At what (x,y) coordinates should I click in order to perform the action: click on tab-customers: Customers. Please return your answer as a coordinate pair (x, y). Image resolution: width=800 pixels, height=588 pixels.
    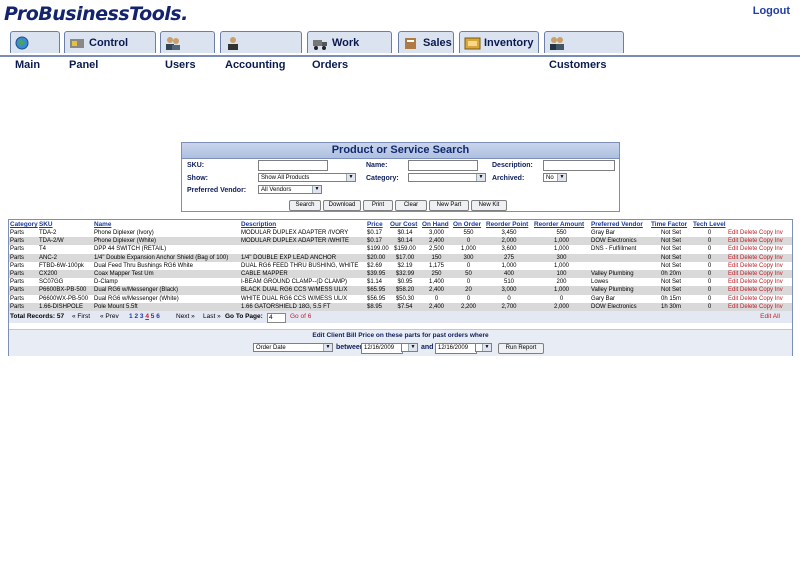
    Looking at the image, I should click on (584, 51).